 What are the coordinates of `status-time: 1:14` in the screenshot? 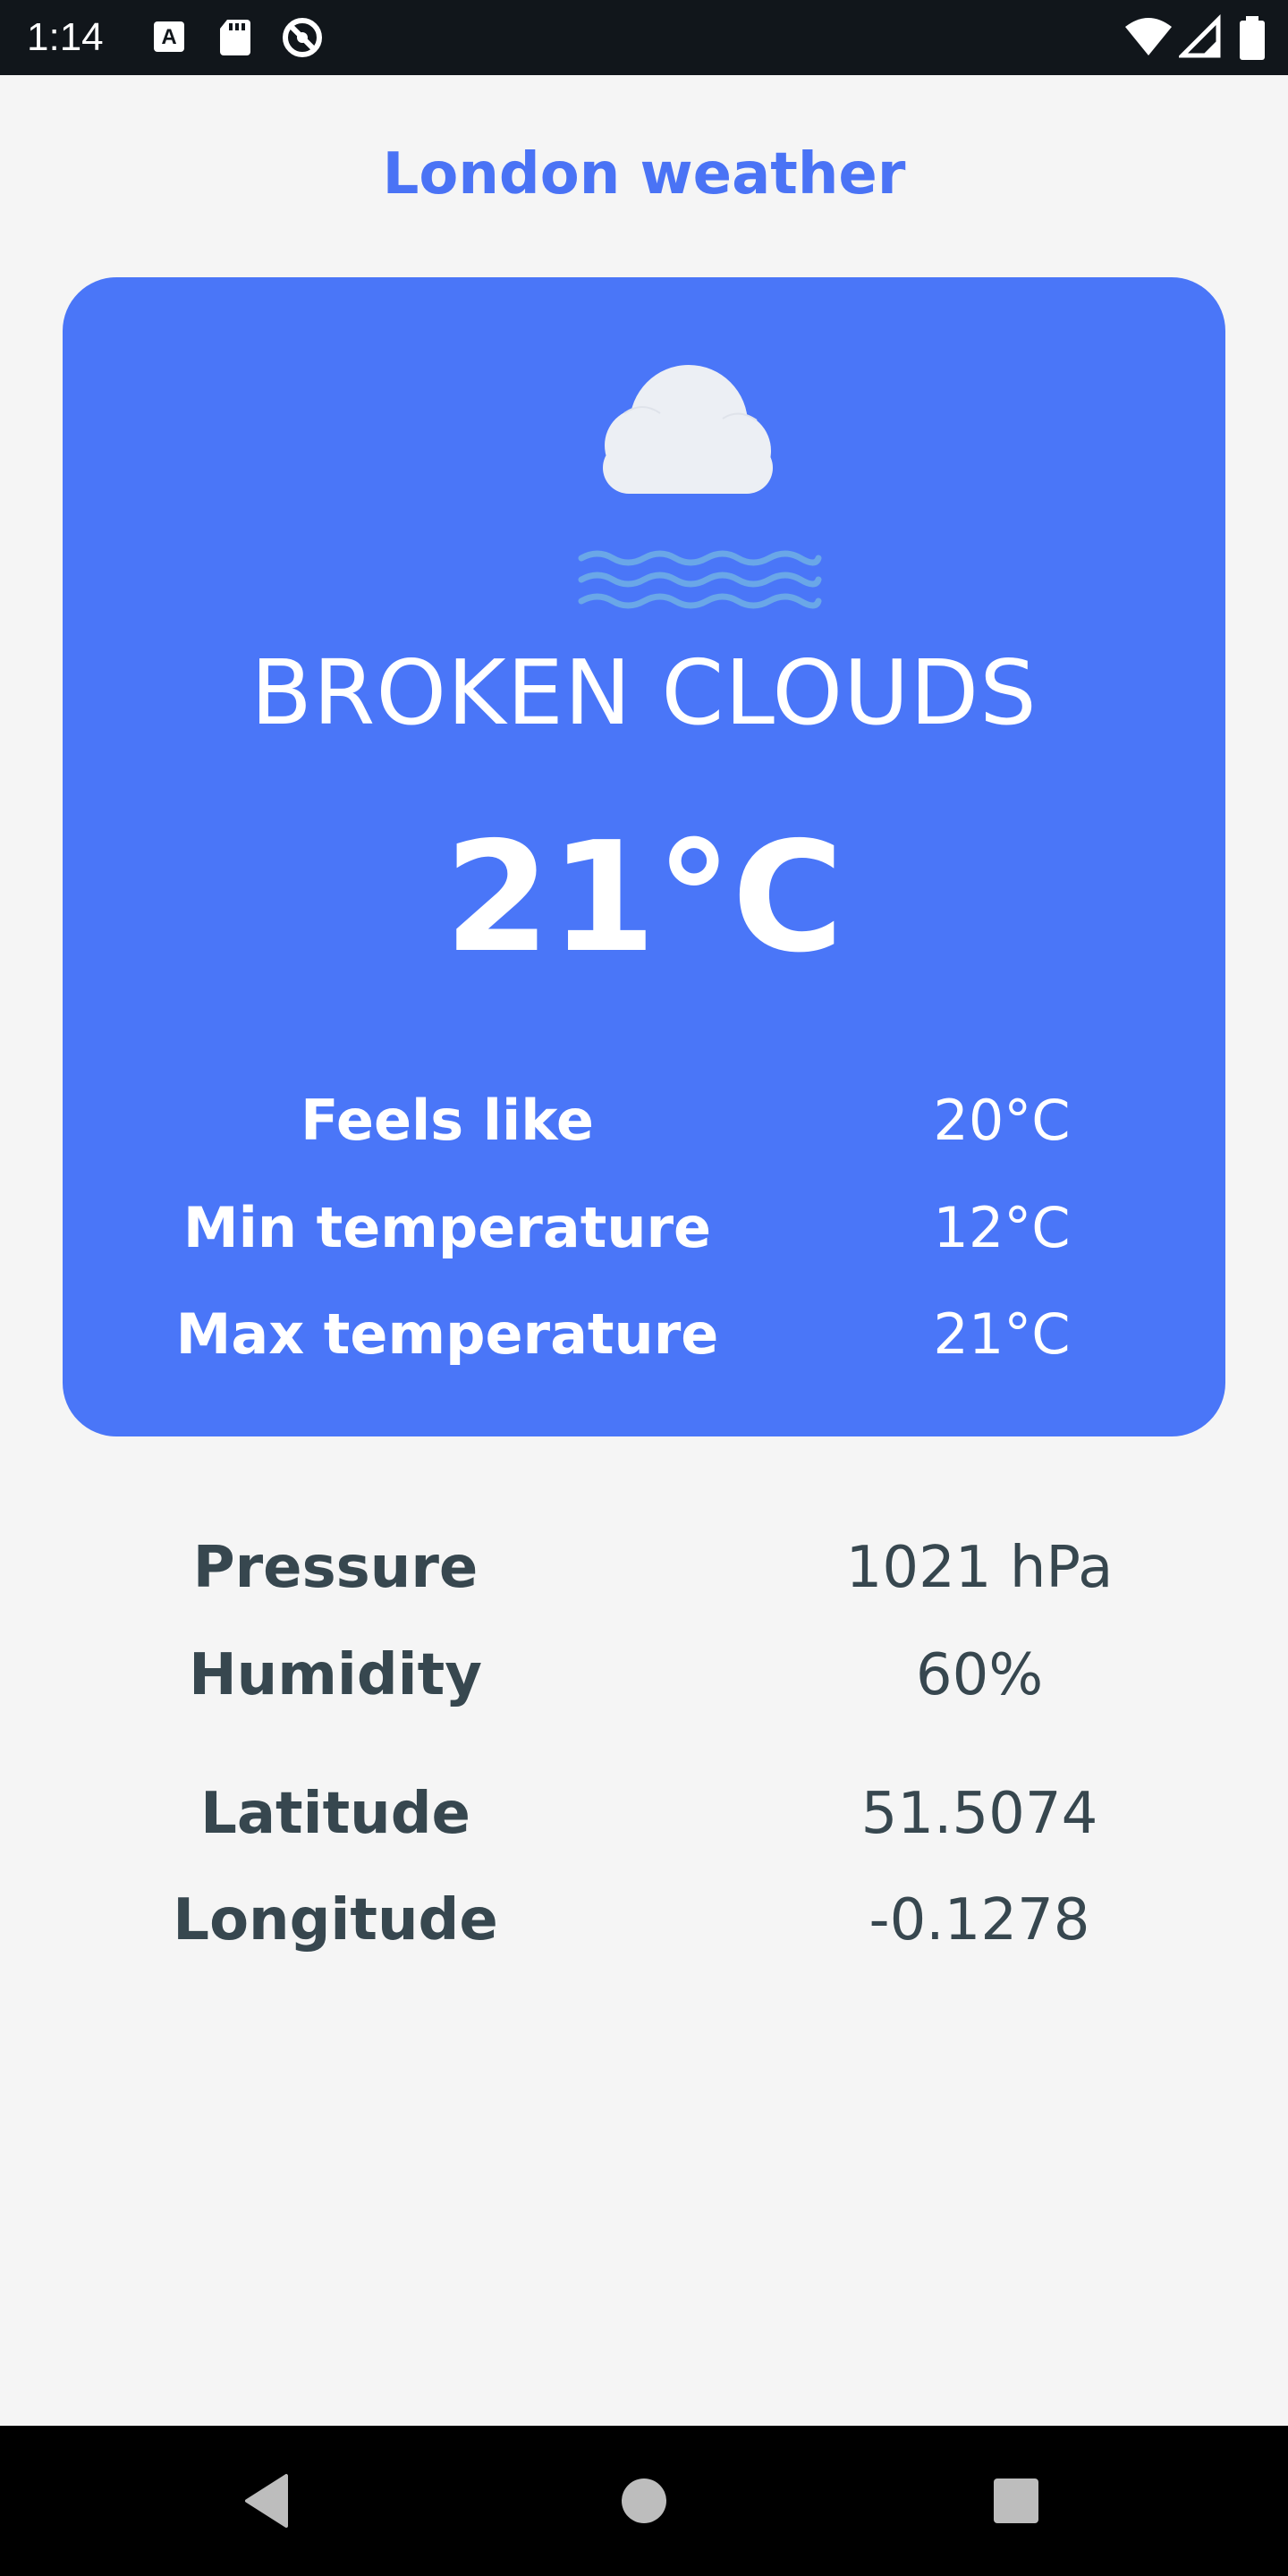 It's located at (65, 37).